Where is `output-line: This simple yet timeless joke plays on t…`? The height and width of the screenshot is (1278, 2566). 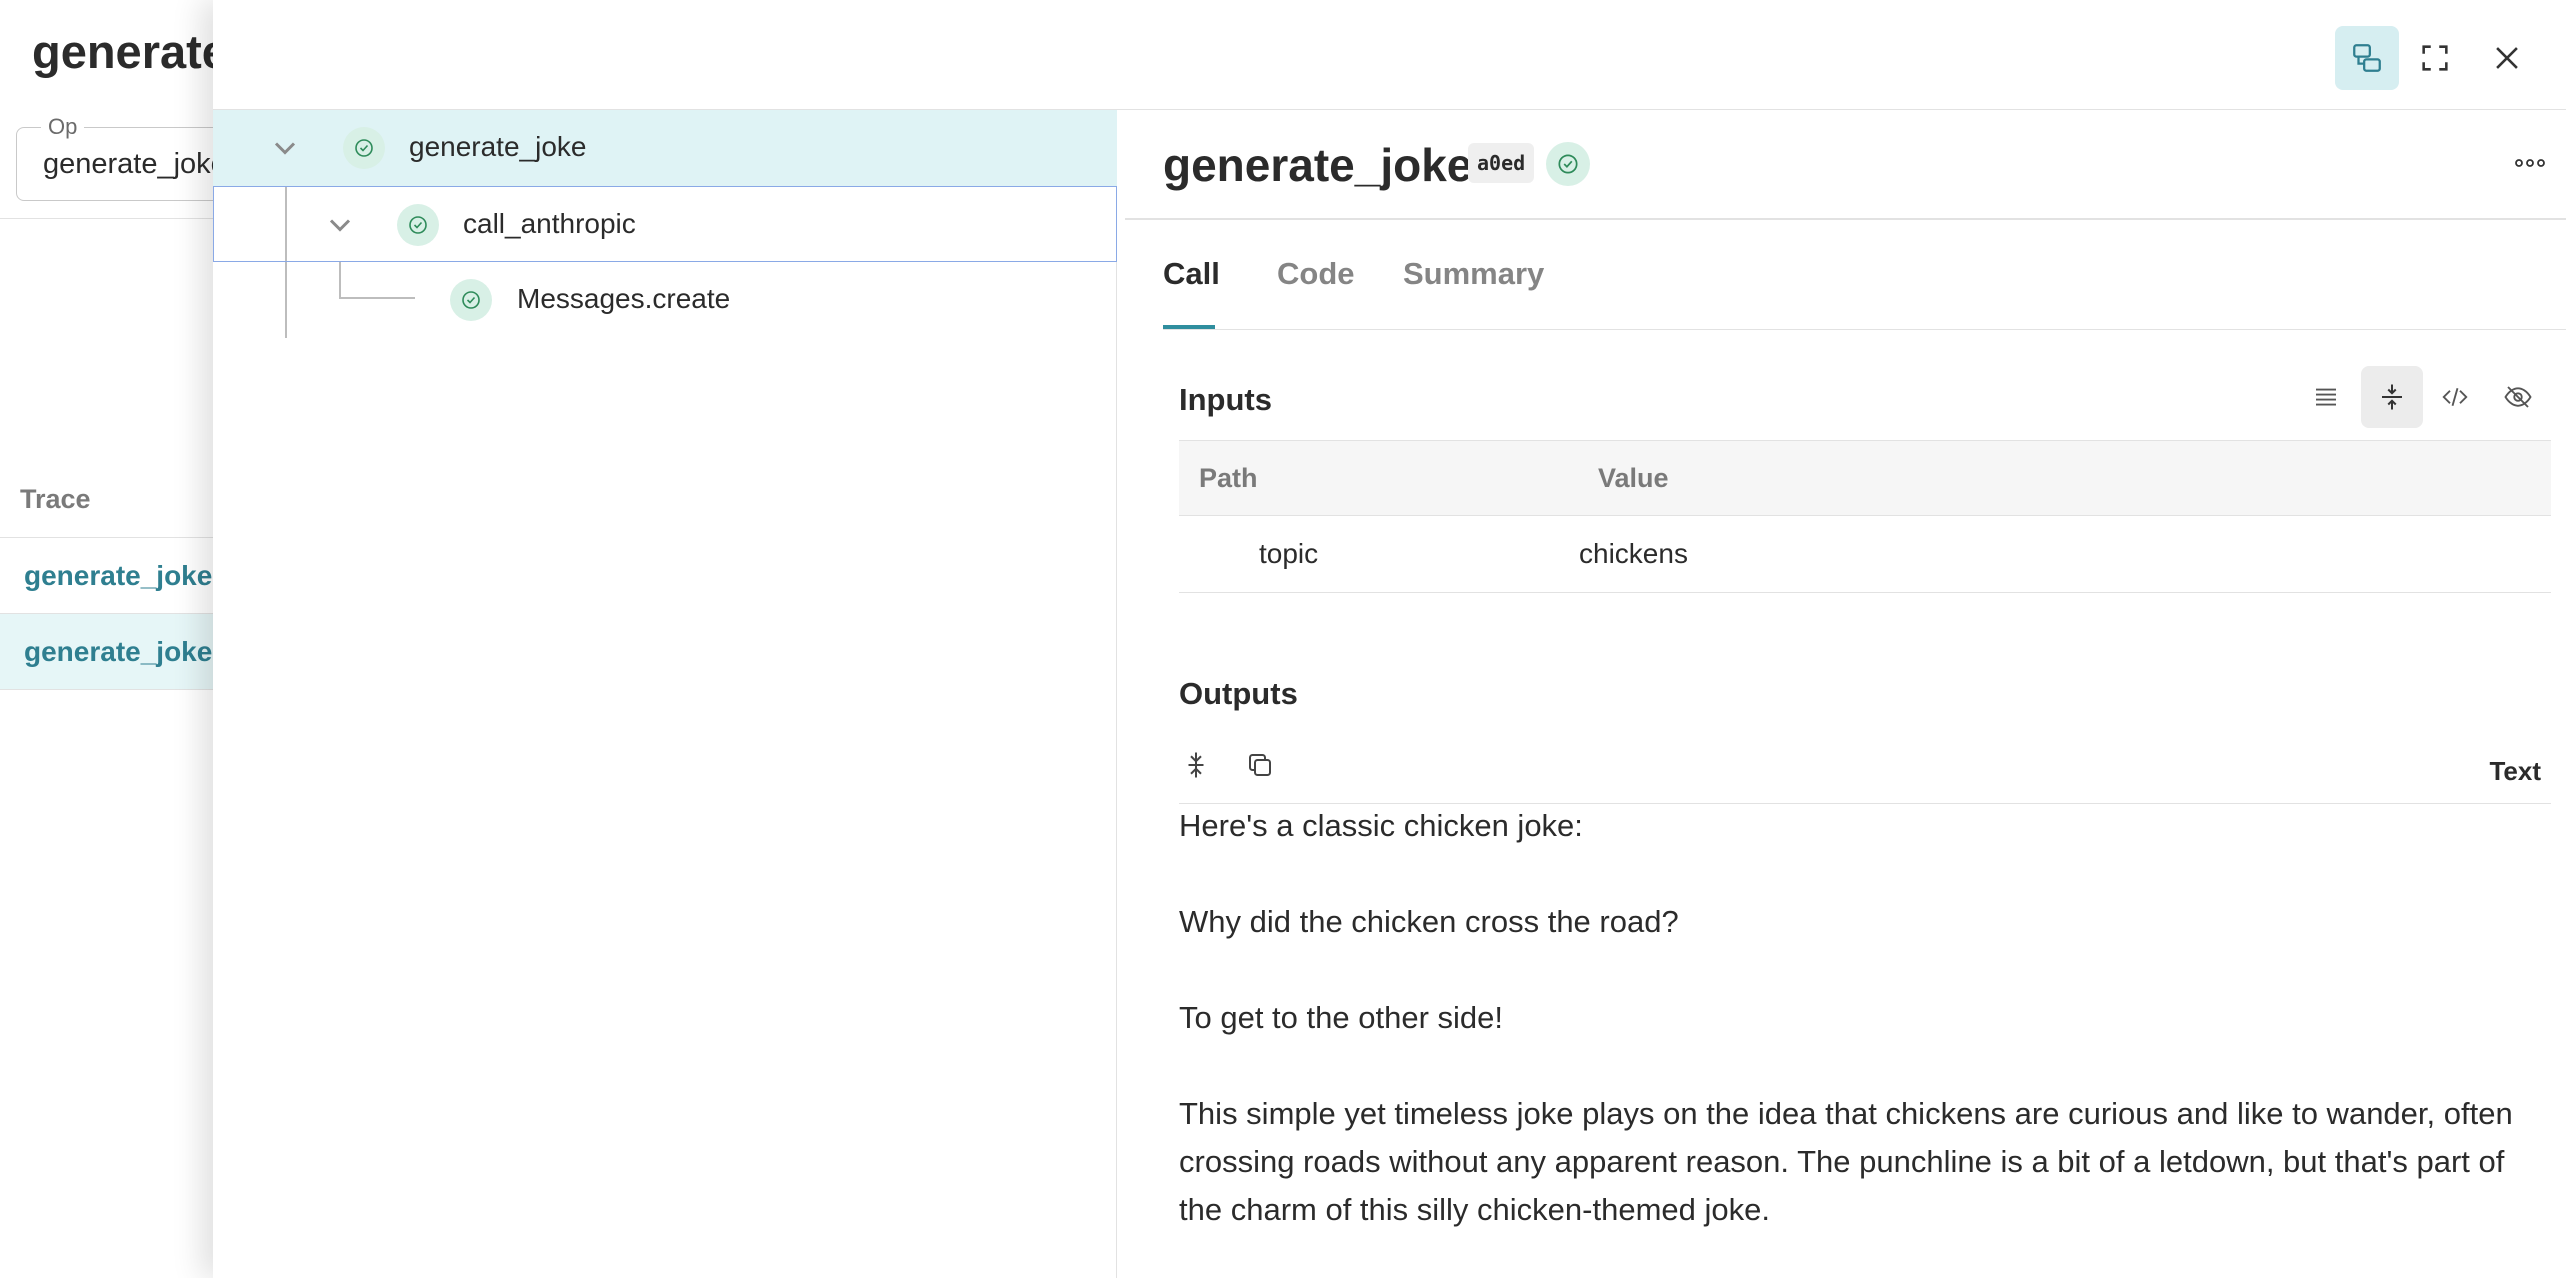 output-line: This simple yet timeless joke plays on t… is located at coordinates (1850, 1161).